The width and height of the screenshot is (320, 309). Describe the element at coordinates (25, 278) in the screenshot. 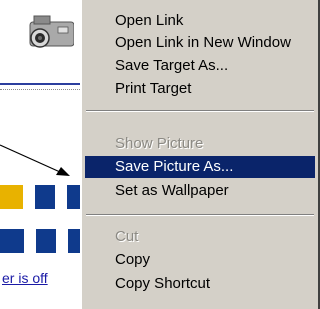

I see `page-link-fragment: er is off` at that location.